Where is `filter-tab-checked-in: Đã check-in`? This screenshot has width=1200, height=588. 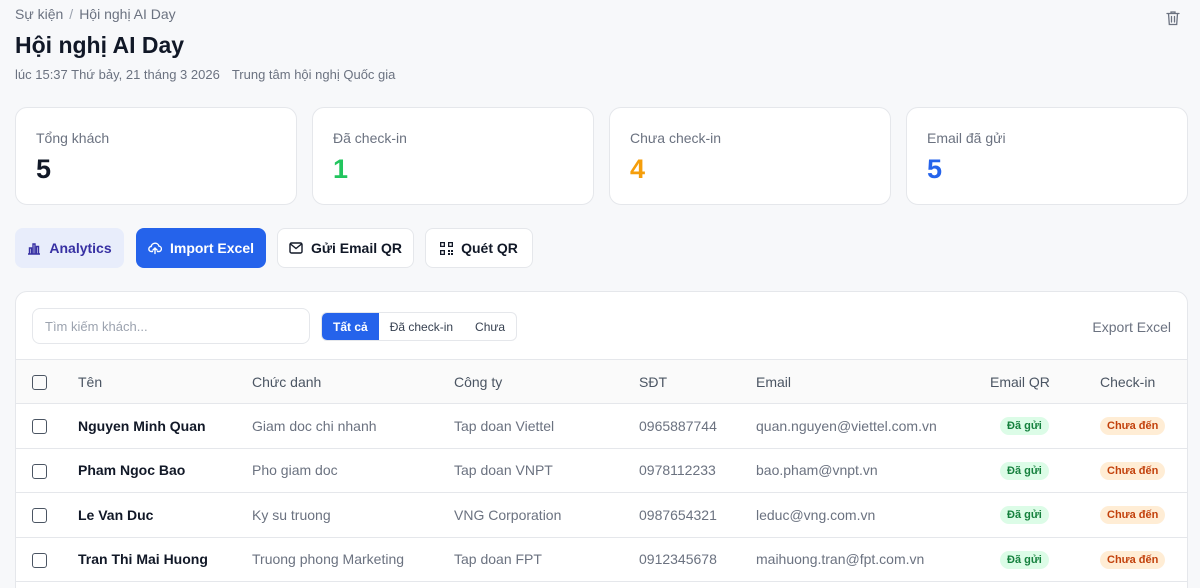
filter-tab-checked-in: Đã check-in is located at coordinates (421, 326).